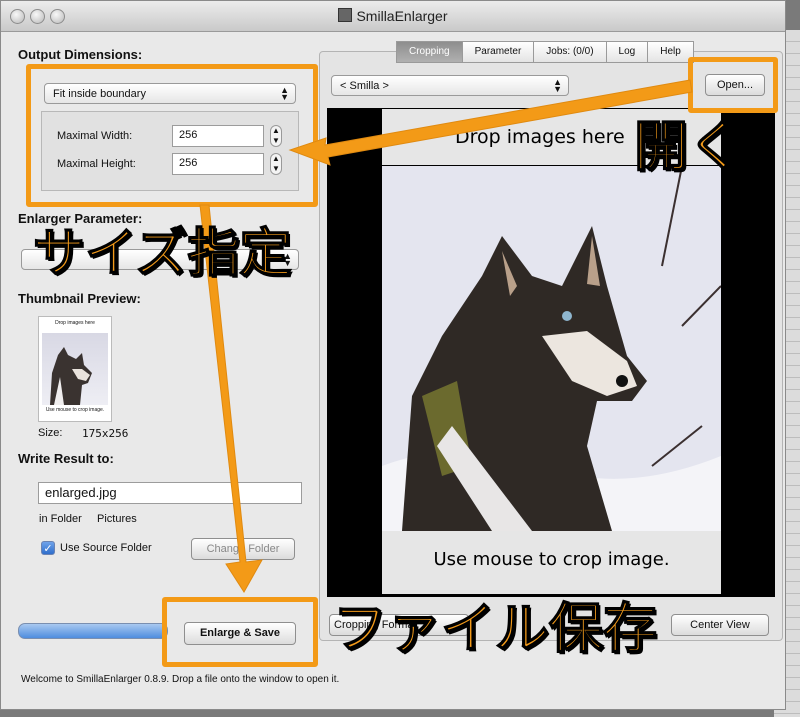  Describe the element at coordinates (495, 629) in the screenshot. I see `save-annotation: ファイル保存` at that location.